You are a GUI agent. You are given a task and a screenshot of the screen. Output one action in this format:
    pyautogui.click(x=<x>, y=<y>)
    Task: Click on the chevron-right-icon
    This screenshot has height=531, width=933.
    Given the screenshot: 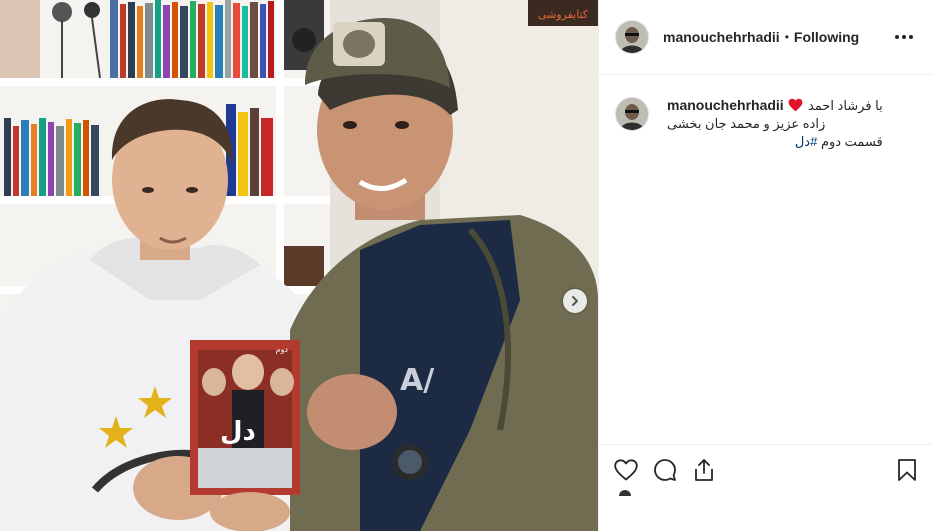 What is the action you would take?
    pyautogui.click(x=575, y=301)
    